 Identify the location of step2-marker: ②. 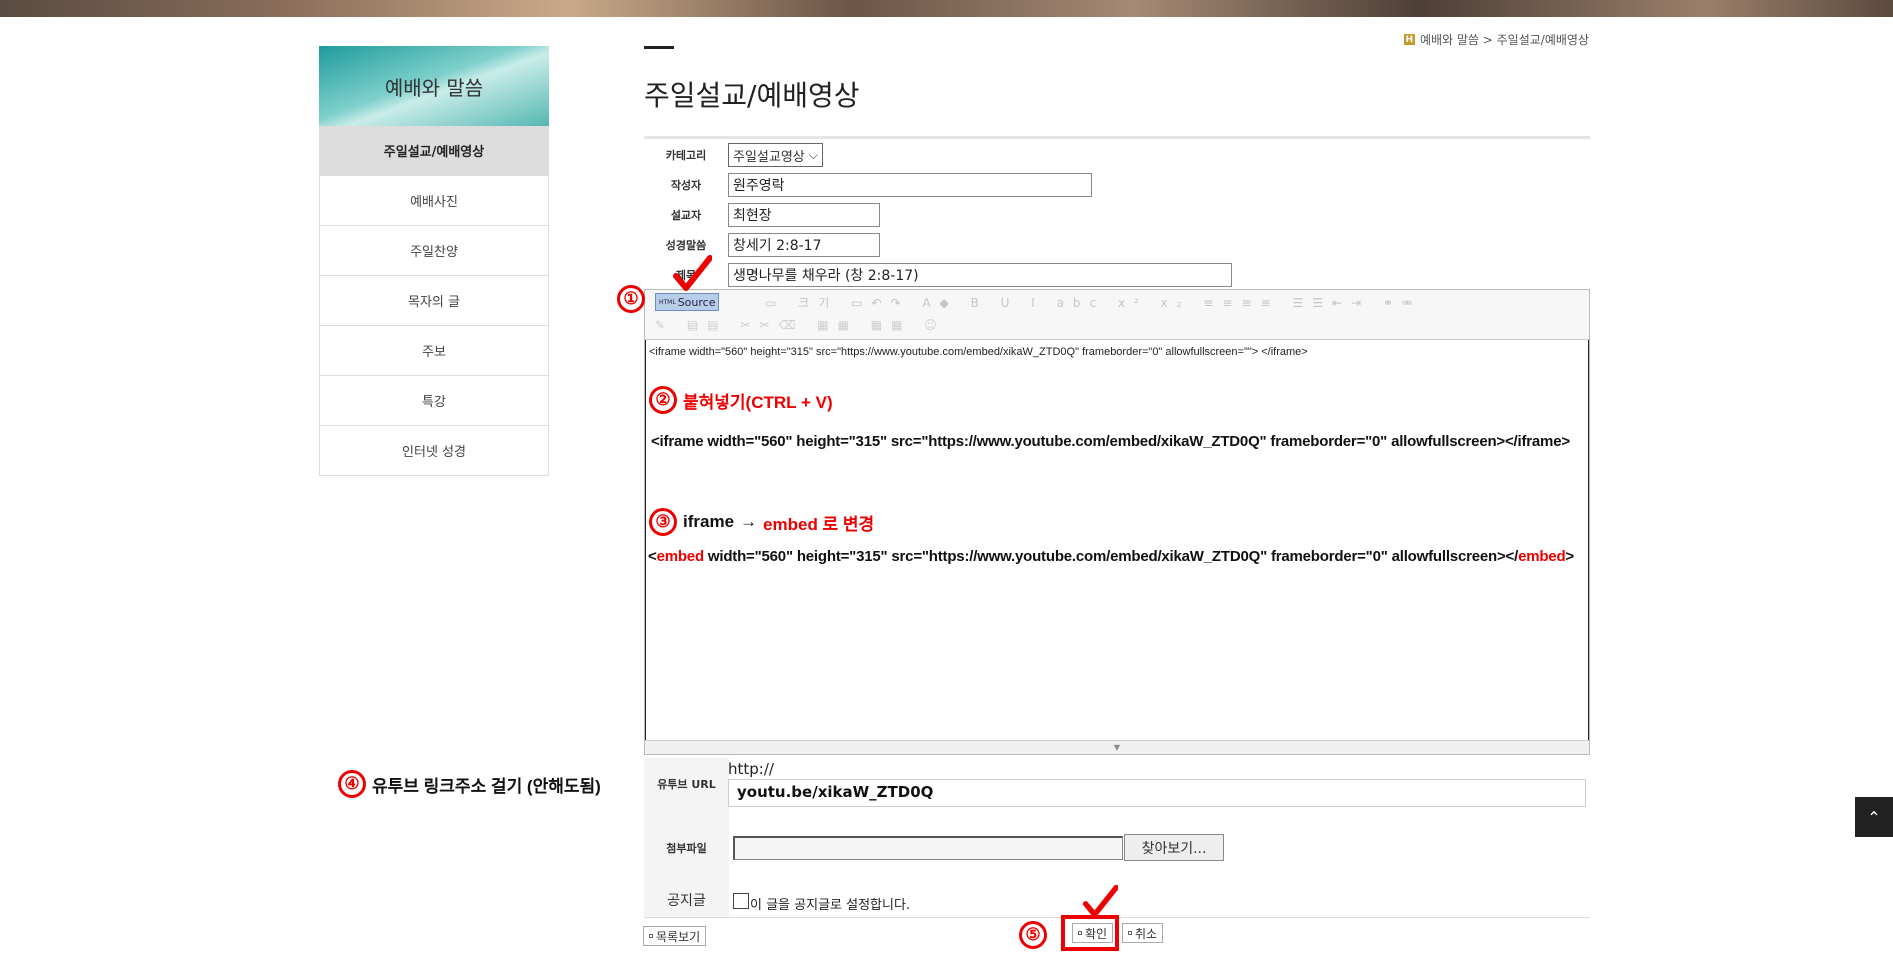
(663, 400).